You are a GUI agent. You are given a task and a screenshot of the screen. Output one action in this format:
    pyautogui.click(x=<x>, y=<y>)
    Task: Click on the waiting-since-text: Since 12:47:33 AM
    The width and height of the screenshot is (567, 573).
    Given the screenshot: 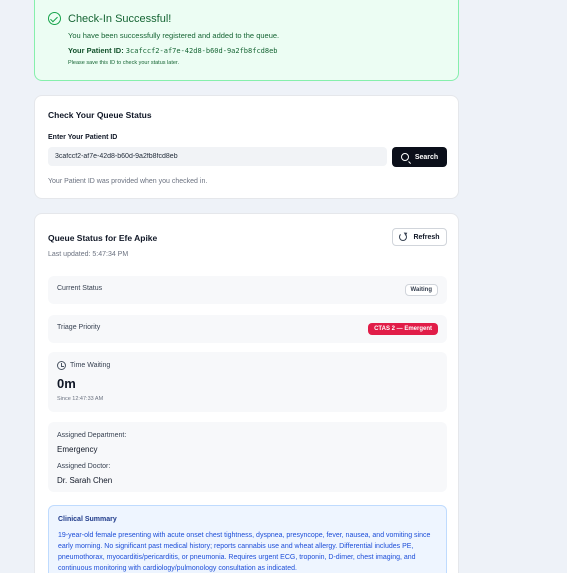 What is the action you would take?
    pyautogui.click(x=80, y=399)
    